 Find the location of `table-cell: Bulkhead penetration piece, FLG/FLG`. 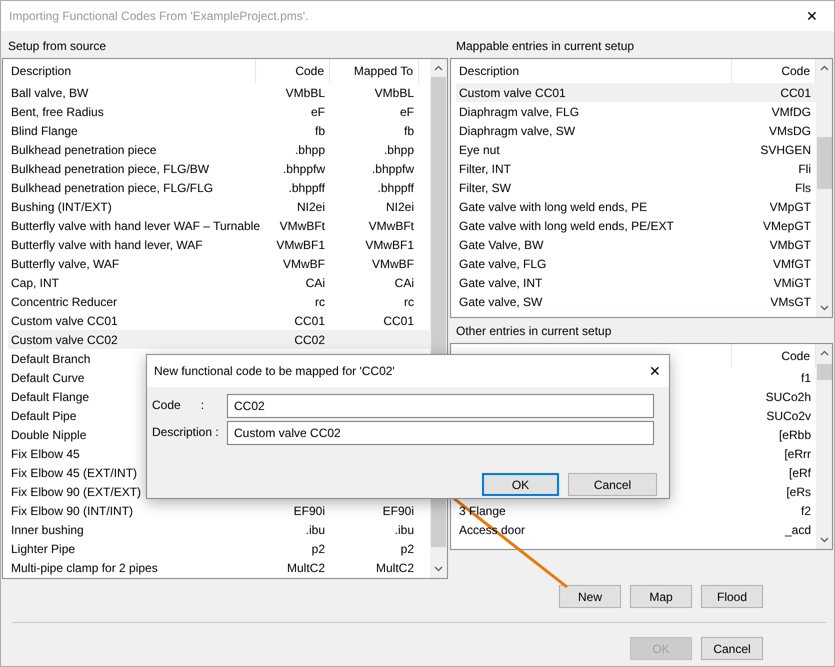

table-cell: Bulkhead penetration piece, FLG/FLG is located at coordinates (112, 187).